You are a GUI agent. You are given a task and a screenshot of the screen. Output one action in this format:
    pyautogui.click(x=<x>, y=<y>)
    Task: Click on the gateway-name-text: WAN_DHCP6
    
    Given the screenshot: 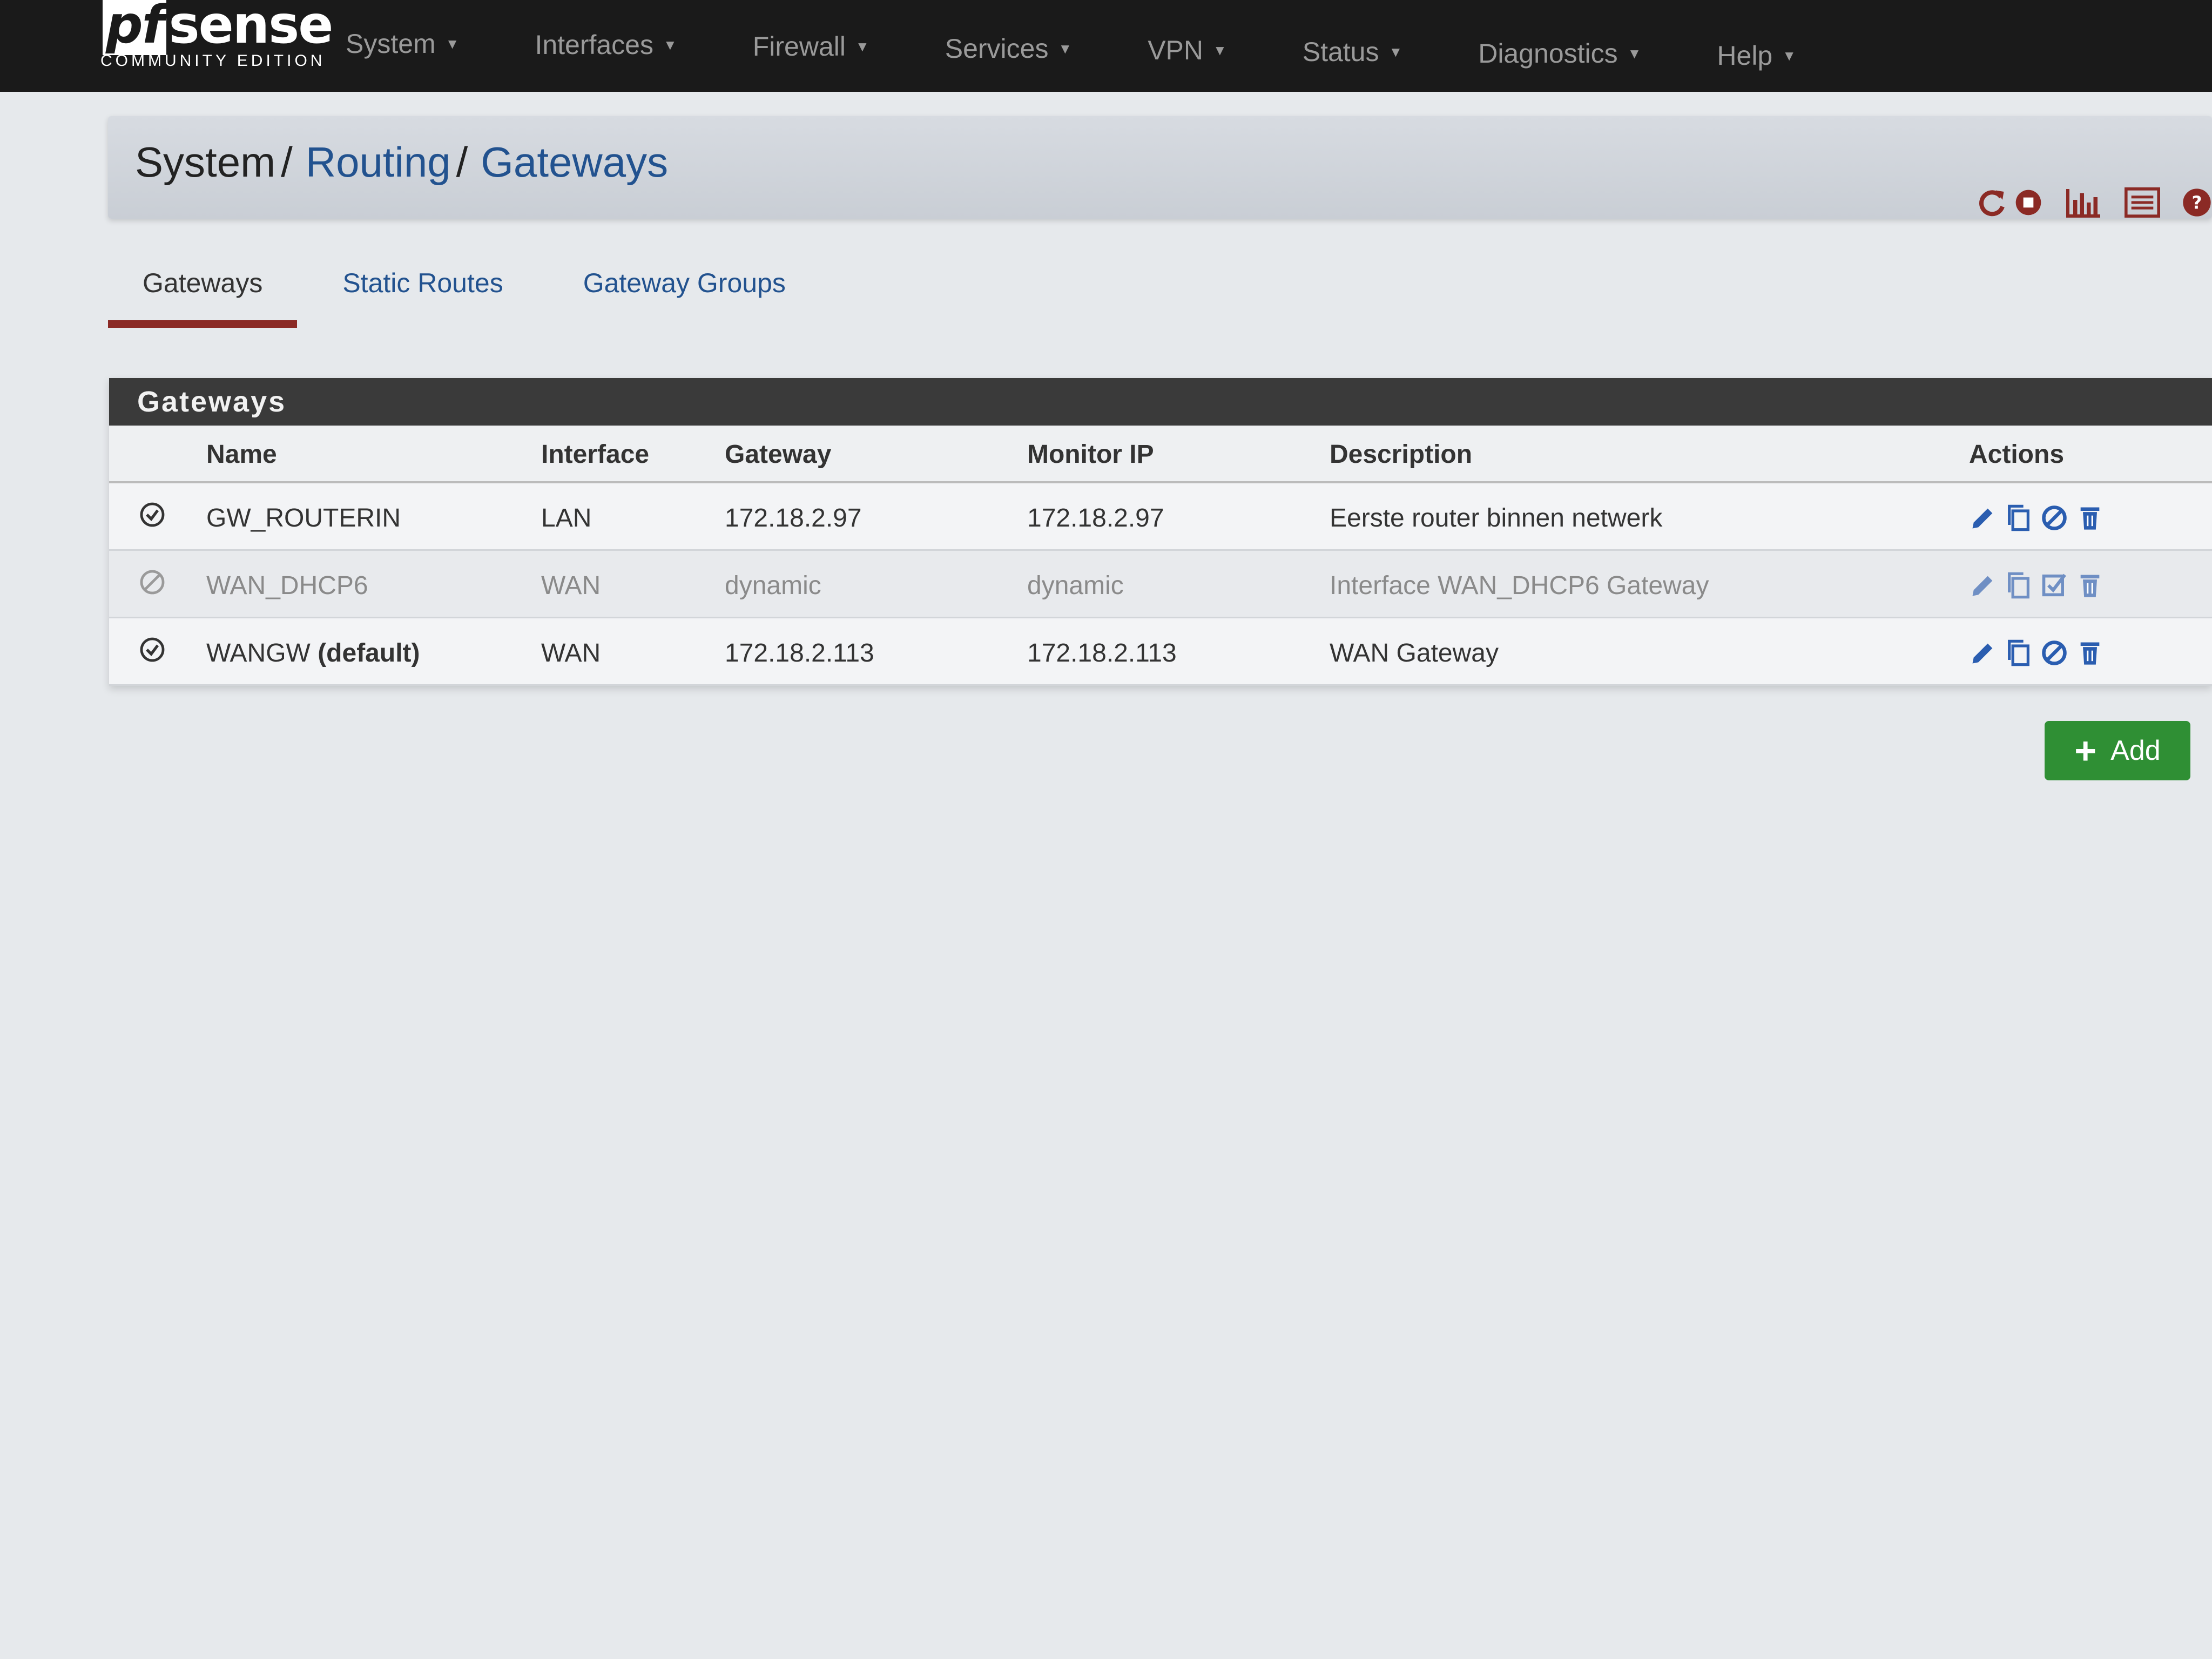 What is the action you would take?
    pyautogui.click(x=287, y=585)
    